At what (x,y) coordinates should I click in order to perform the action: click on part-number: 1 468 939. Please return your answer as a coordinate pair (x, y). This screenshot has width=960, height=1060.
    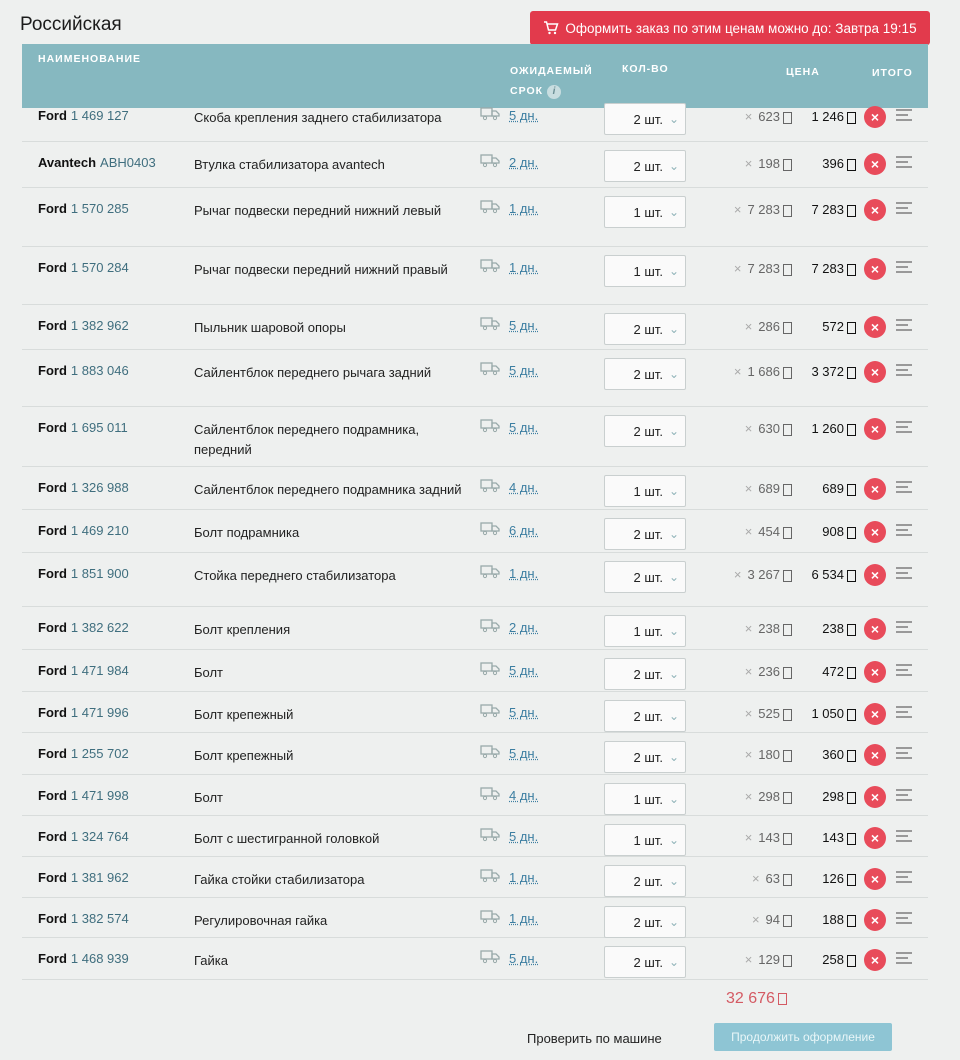
    Looking at the image, I should click on (100, 958).